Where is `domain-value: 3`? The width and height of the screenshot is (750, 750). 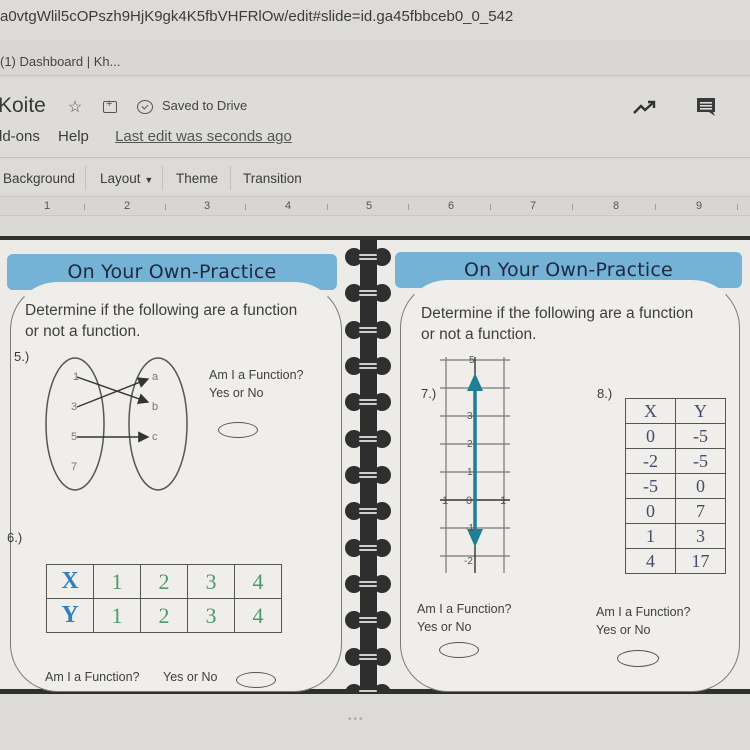 domain-value: 3 is located at coordinates (74, 407).